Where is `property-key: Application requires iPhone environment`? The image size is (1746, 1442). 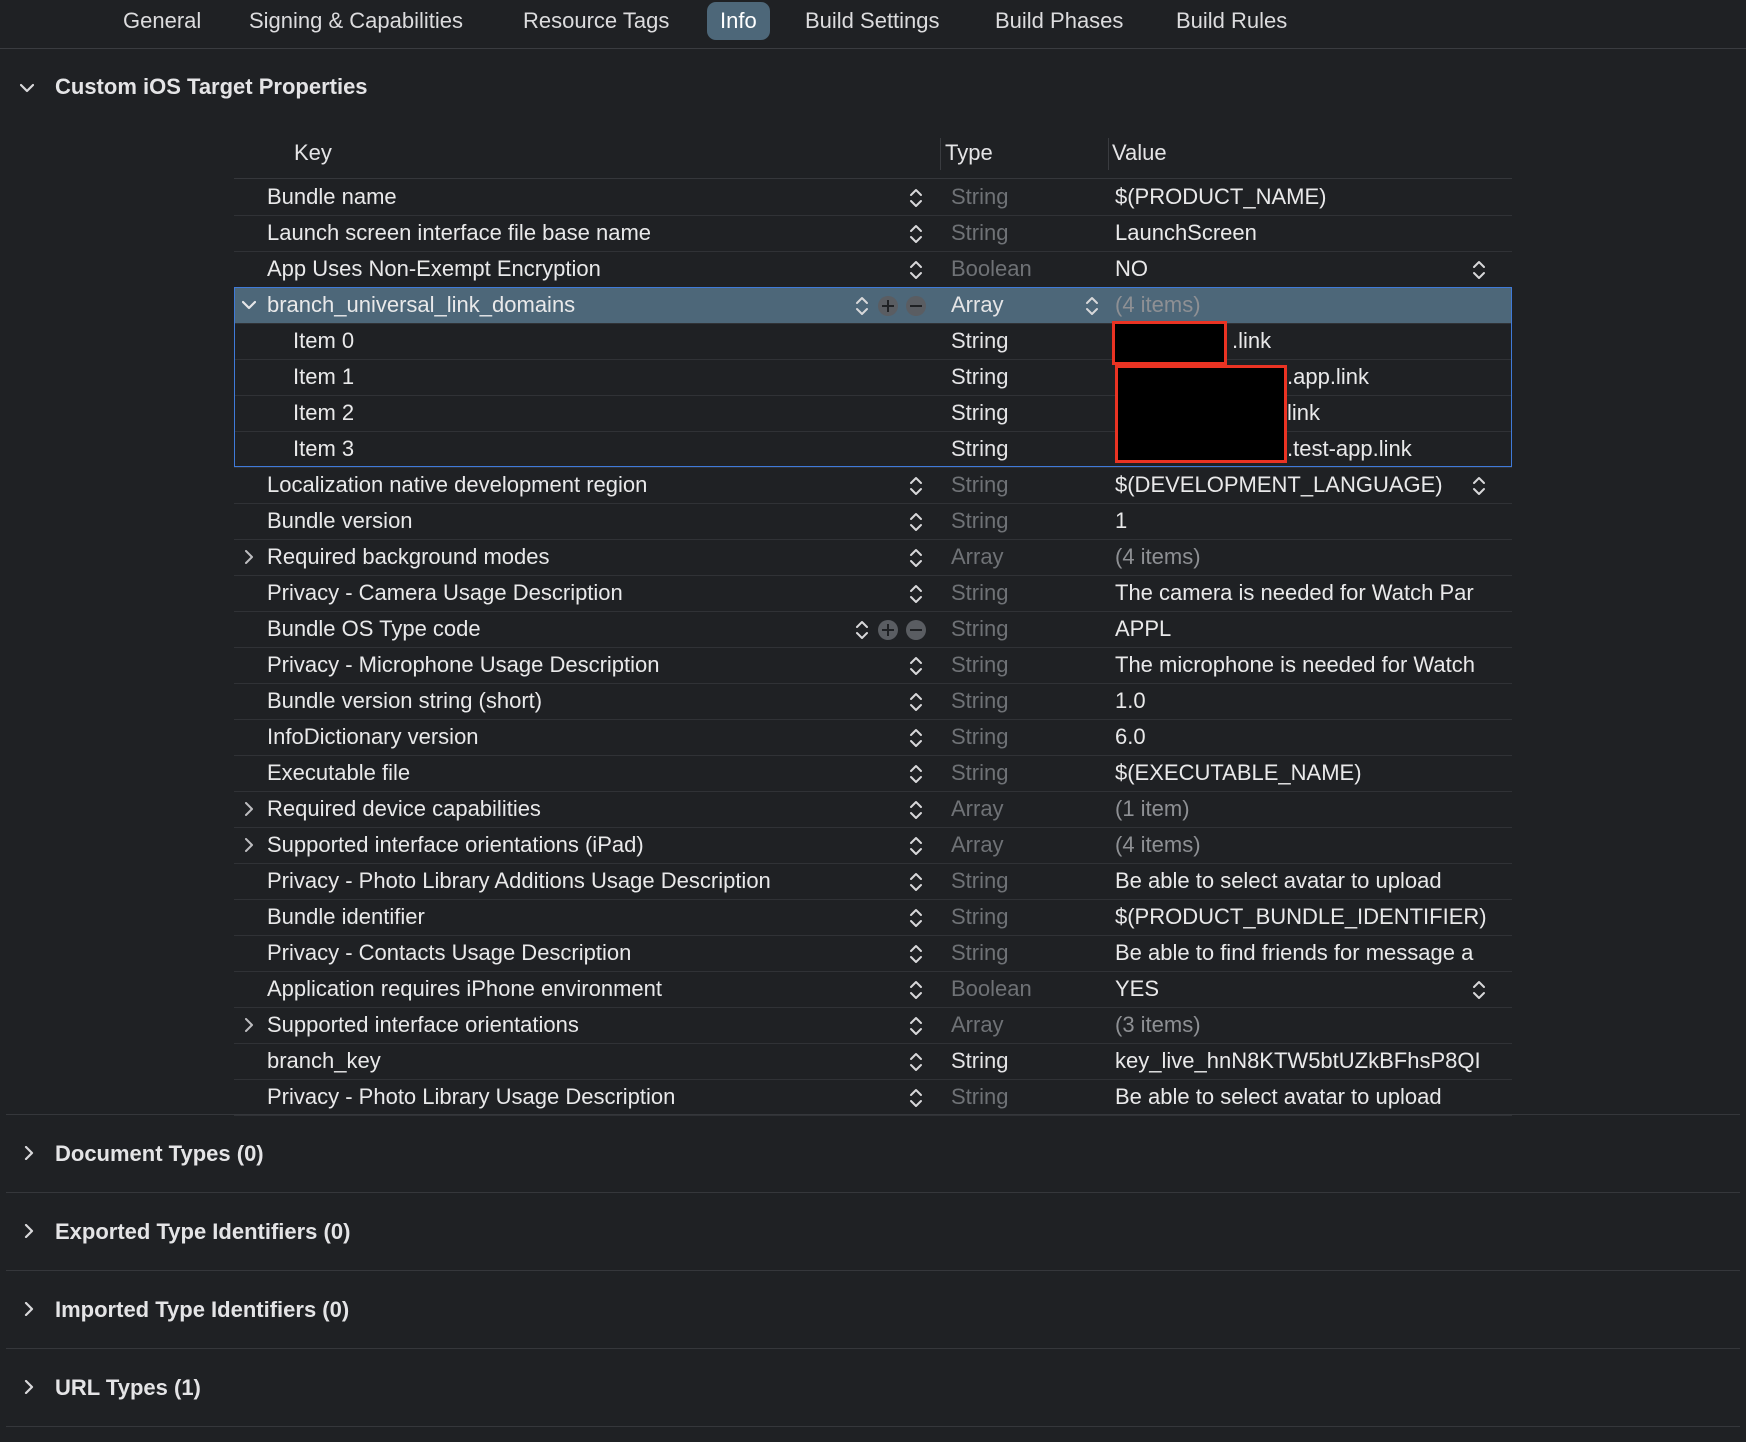
property-key: Application requires iPhone environment is located at coordinates (464, 988).